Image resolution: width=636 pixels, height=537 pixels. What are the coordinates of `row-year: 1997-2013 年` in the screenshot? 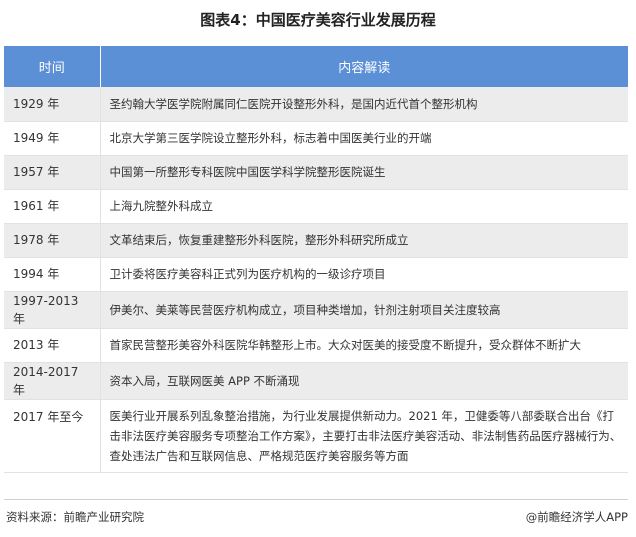 It's located at (52, 310).